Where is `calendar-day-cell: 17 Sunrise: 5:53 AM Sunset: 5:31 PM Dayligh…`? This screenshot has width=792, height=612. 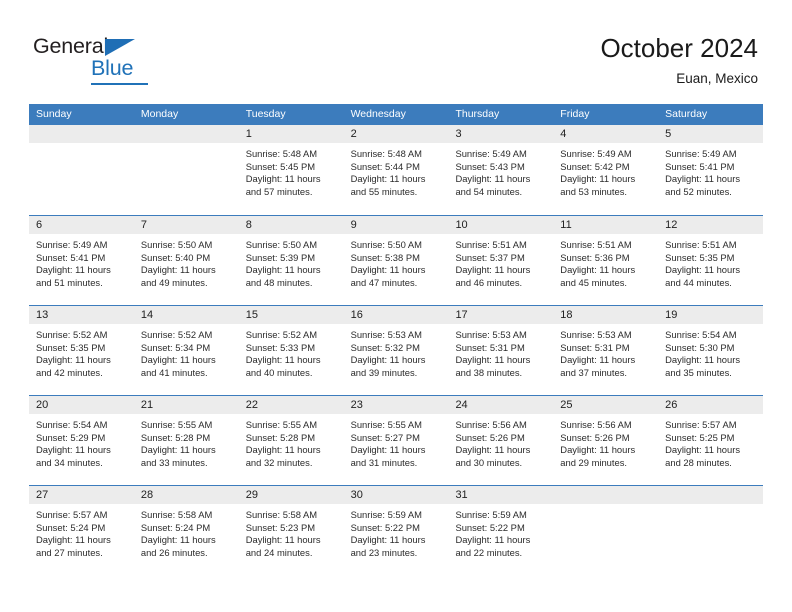
calendar-day-cell: 17 Sunrise: 5:53 AM Sunset: 5:31 PM Dayligh… is located at coordinates (501, 350).